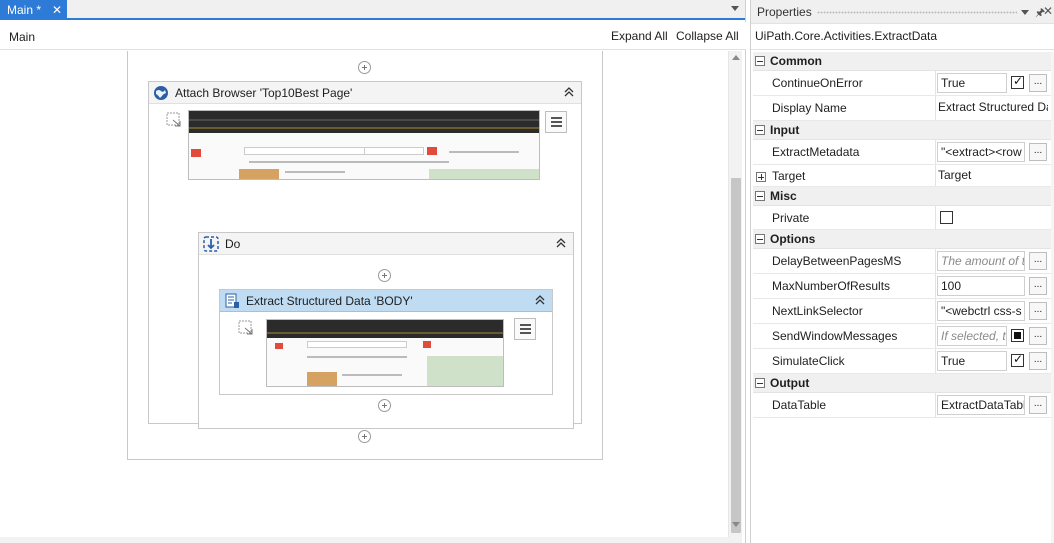  Describe the element at coordinates (917, 12) in the screenshot. I see `drag-grip` at that location.